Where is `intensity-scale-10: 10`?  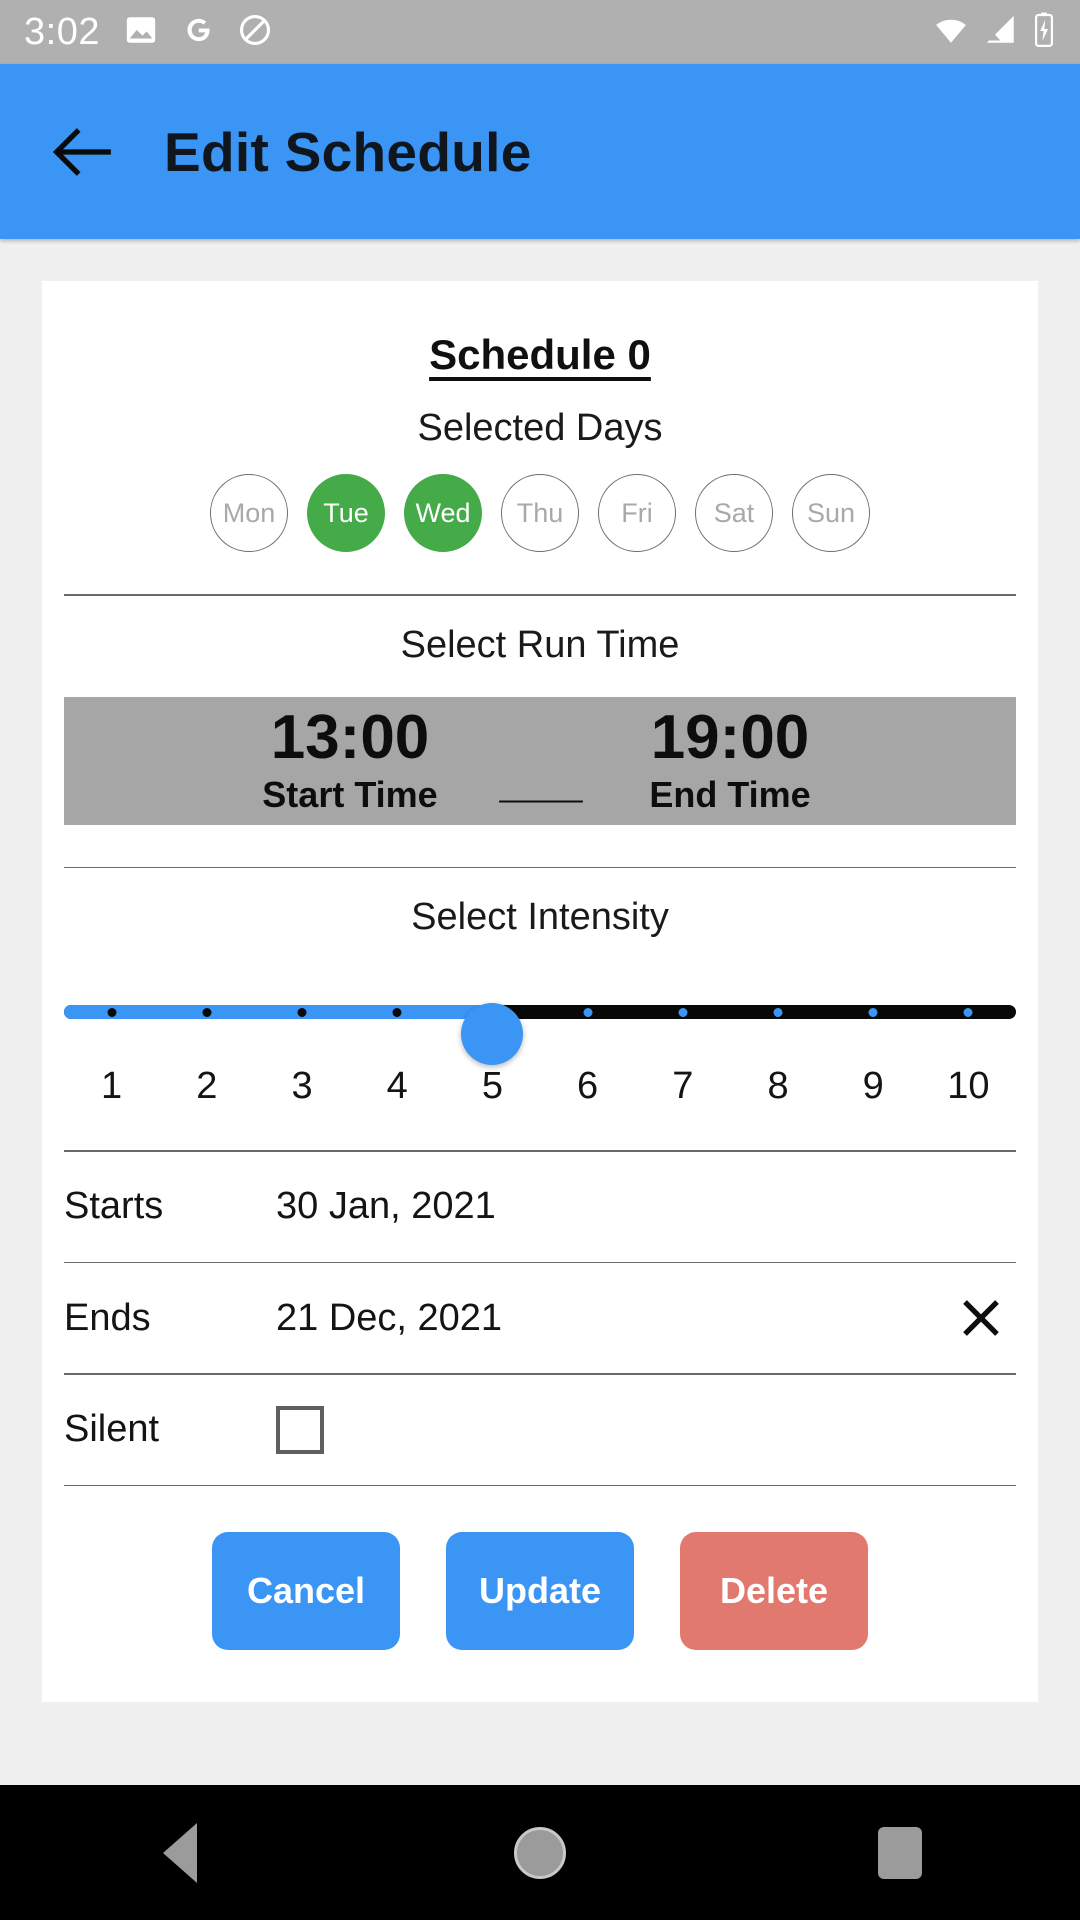
intensity-scale-10: 10 is located at coordinates (968, 1086).